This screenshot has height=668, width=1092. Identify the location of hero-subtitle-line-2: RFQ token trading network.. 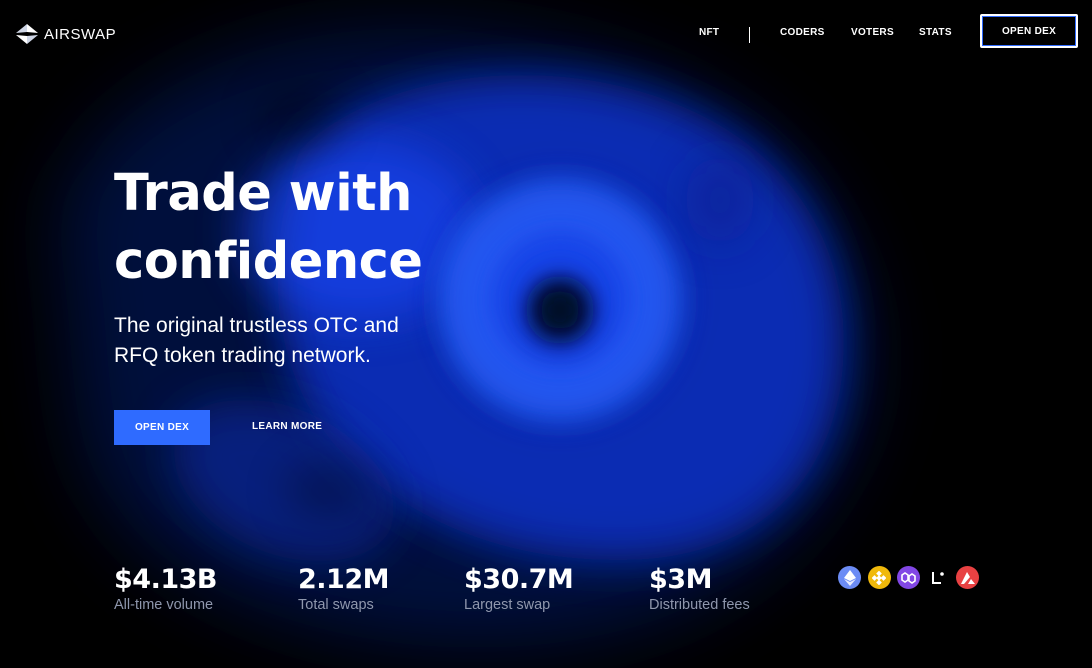
(242, 355).